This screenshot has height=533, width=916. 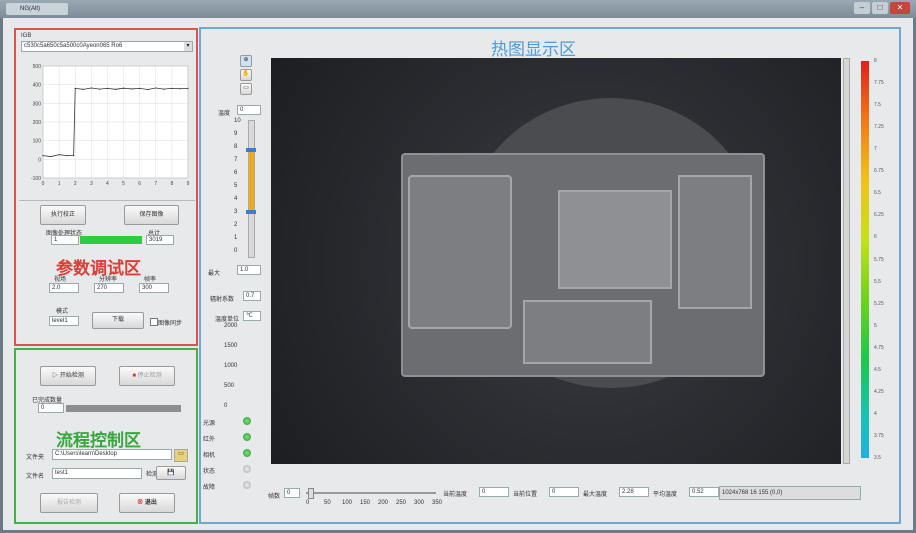 I want to click on status-leds: 光源 红外 相机 状态 故障, so click(x=233, y=457).